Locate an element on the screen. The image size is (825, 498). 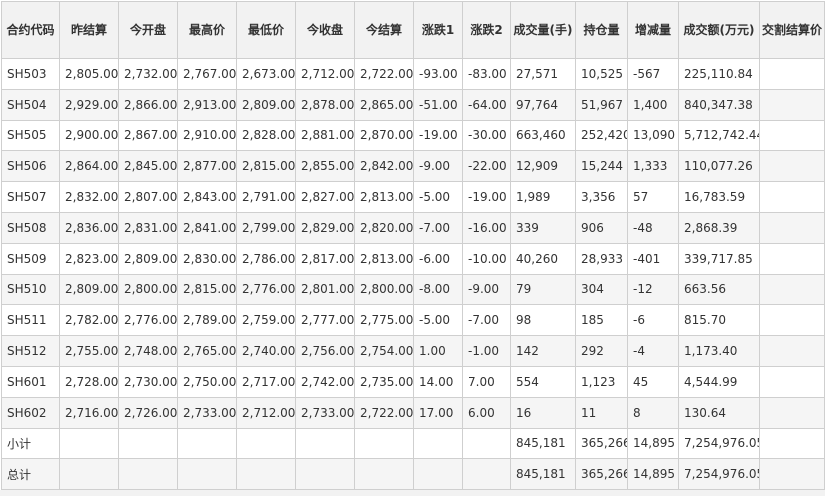
table-cell: 2,776.00 is located at coordinates (266, 289).